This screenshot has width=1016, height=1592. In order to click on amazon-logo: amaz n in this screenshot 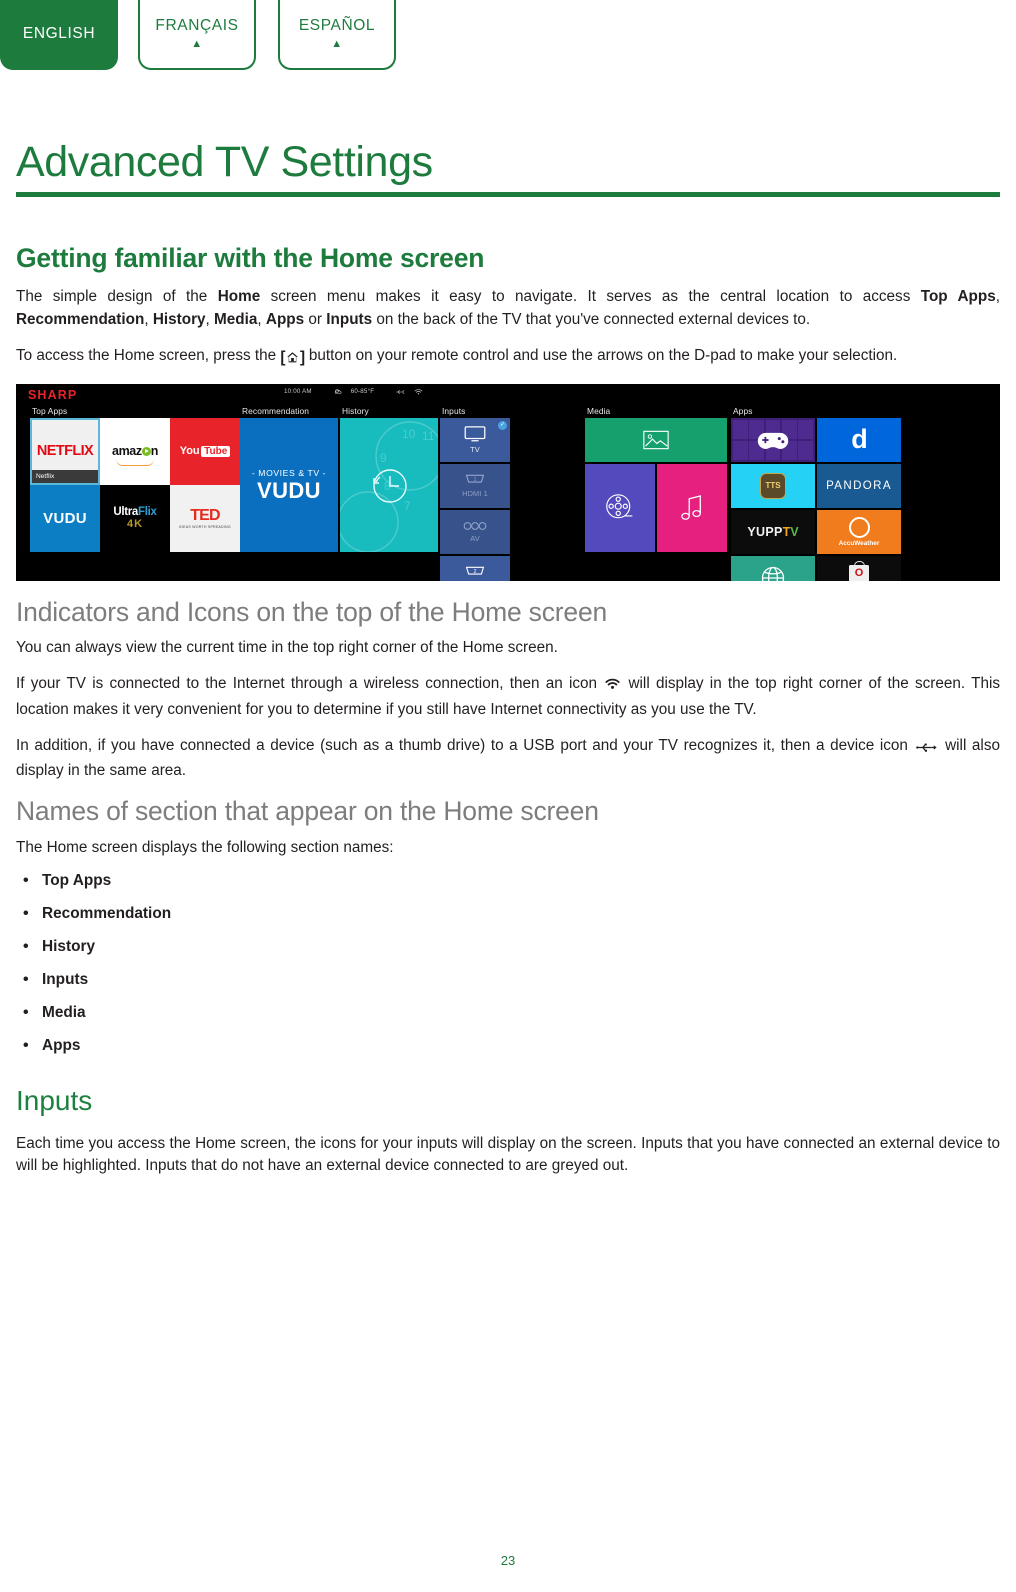, I will do `click(135, 451)`.